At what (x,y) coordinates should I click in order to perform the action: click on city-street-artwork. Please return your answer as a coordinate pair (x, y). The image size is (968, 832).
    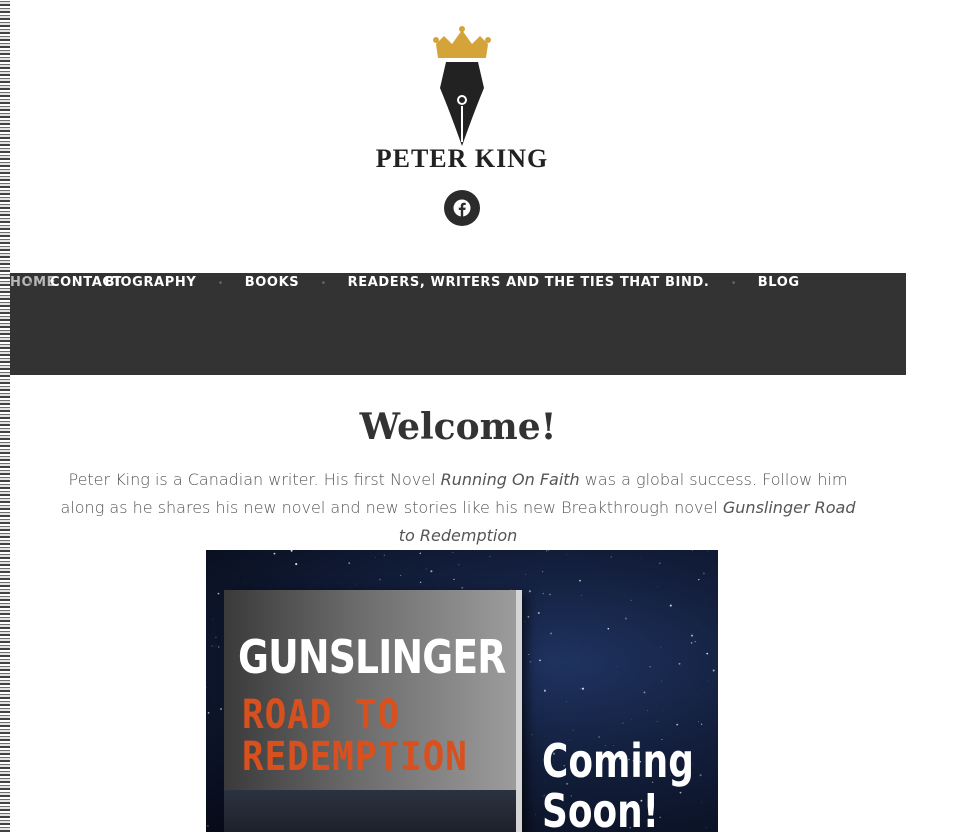
    Looking at the image, I should click on (370, 811).